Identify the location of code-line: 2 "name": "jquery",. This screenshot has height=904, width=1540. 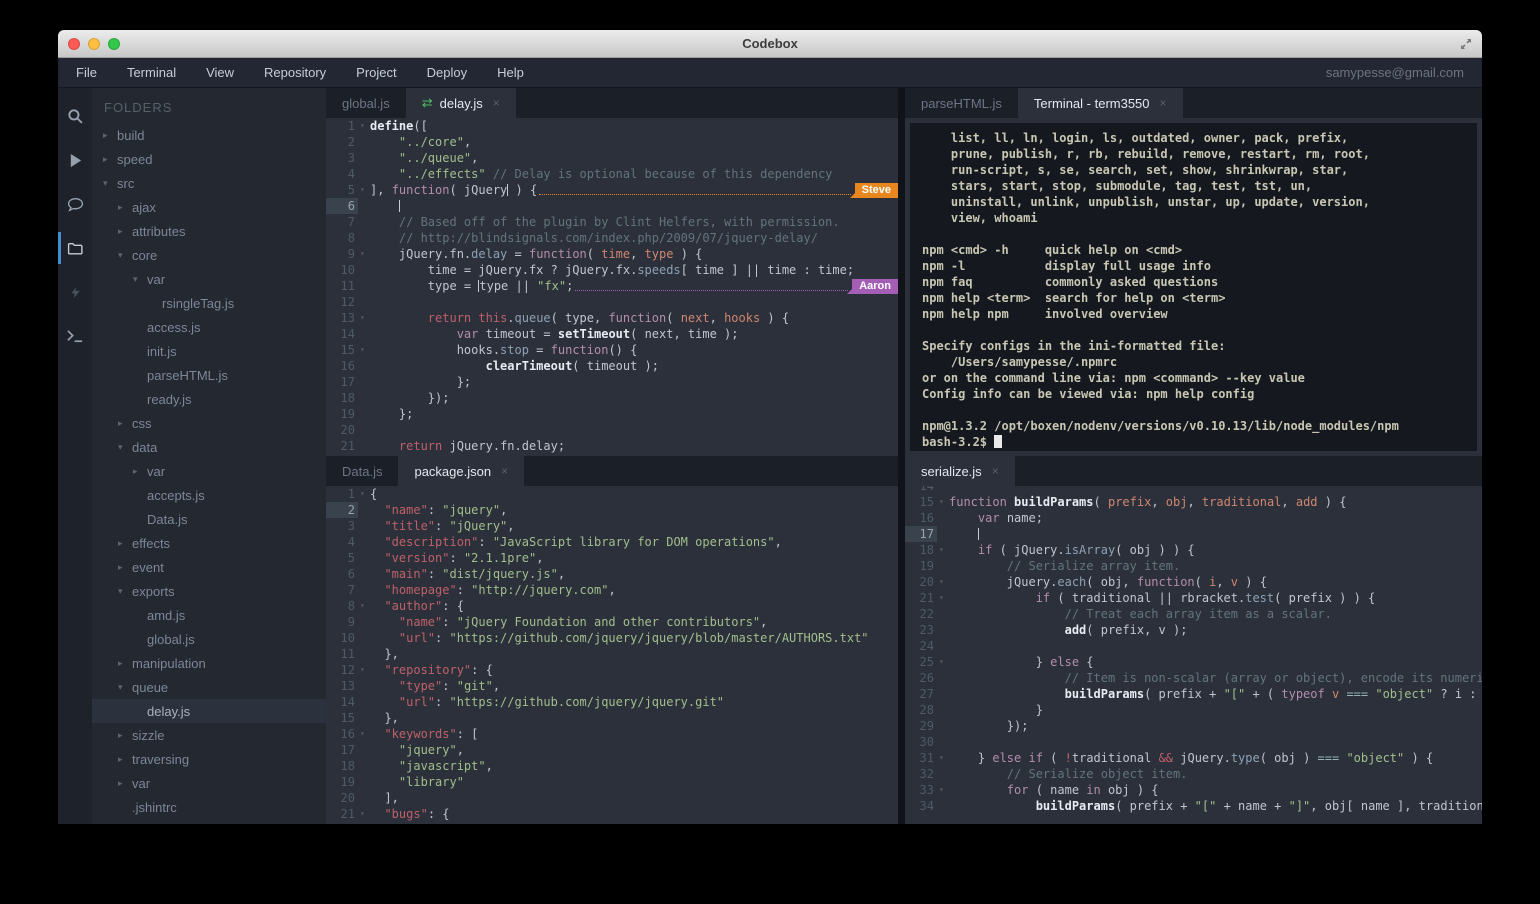
(612, 510).